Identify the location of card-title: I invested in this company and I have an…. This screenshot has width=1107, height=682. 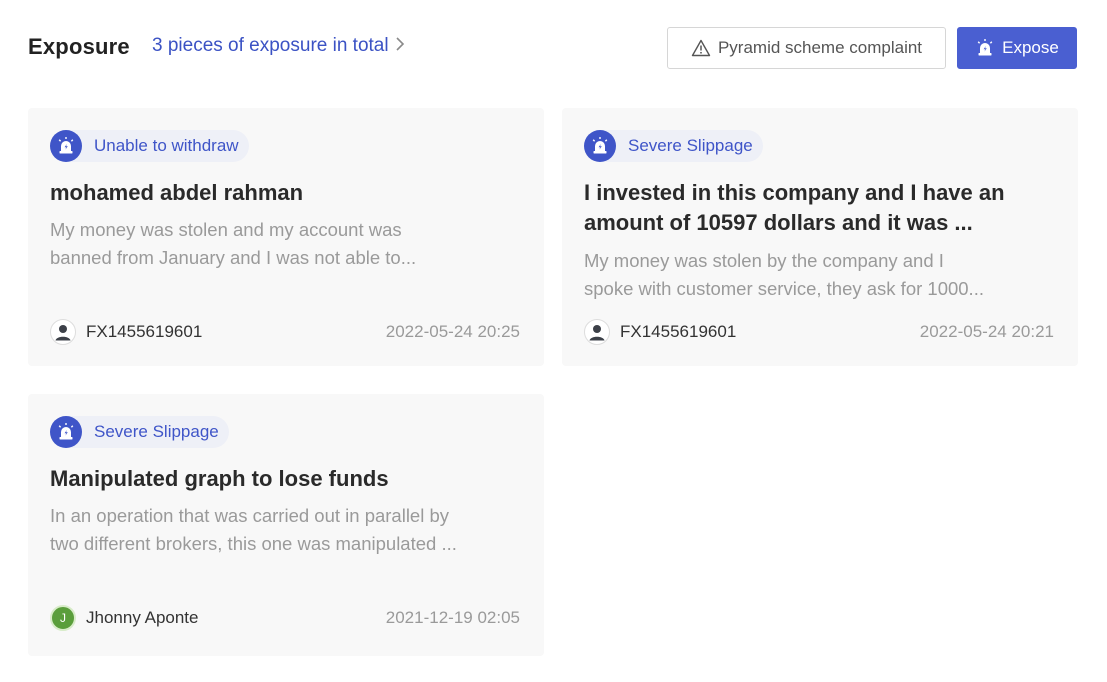
(819, 208).